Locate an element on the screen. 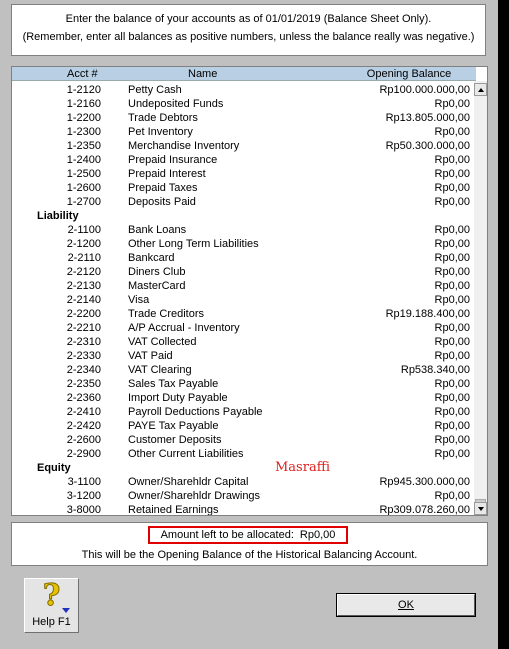 The width and height of the screenshot is (509, 649). account-row: 3-1200 Owner/Sharehldr Drawings Rp0,00 is located at coordinates (244, 496).